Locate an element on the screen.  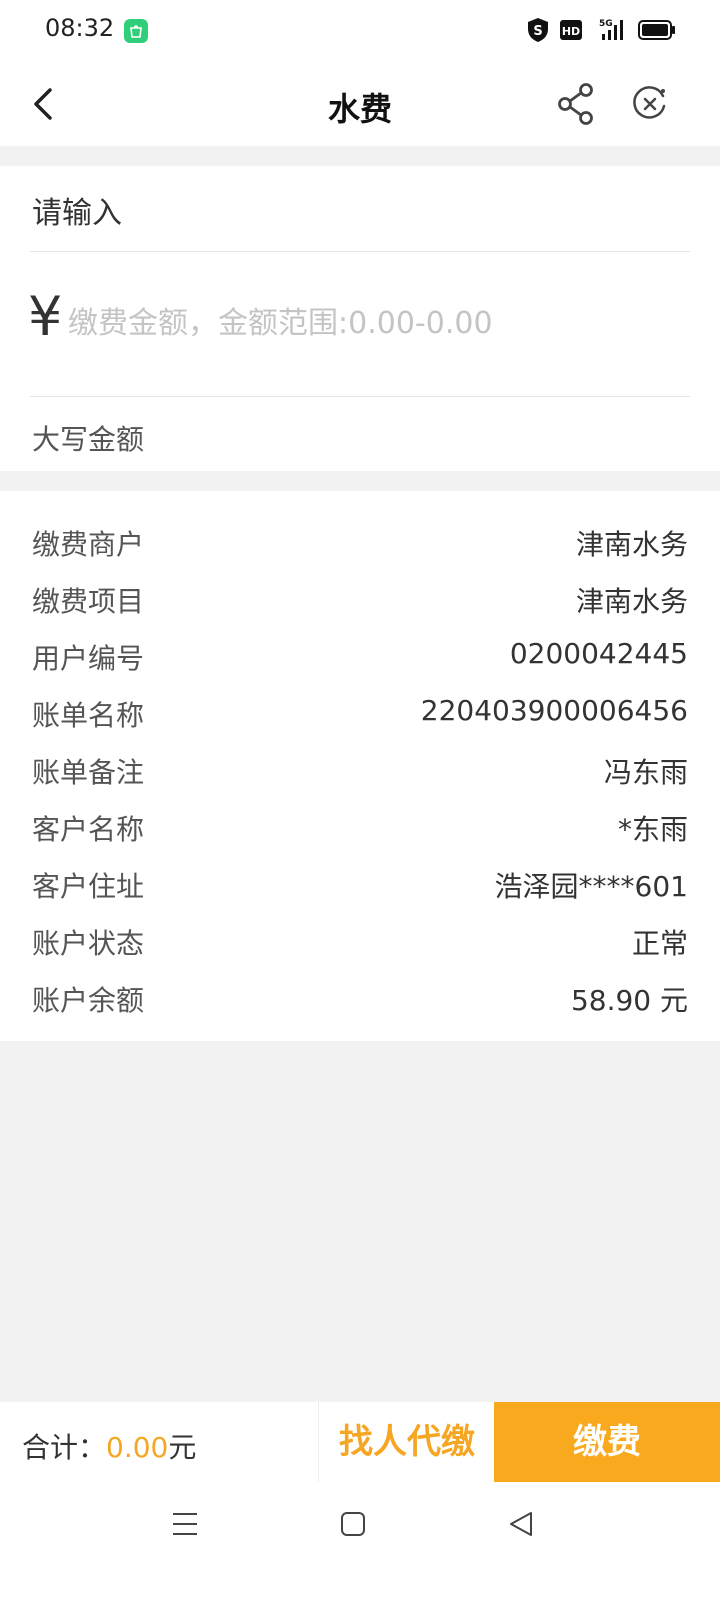
menu-icon is located at coordinates (185, 1526).